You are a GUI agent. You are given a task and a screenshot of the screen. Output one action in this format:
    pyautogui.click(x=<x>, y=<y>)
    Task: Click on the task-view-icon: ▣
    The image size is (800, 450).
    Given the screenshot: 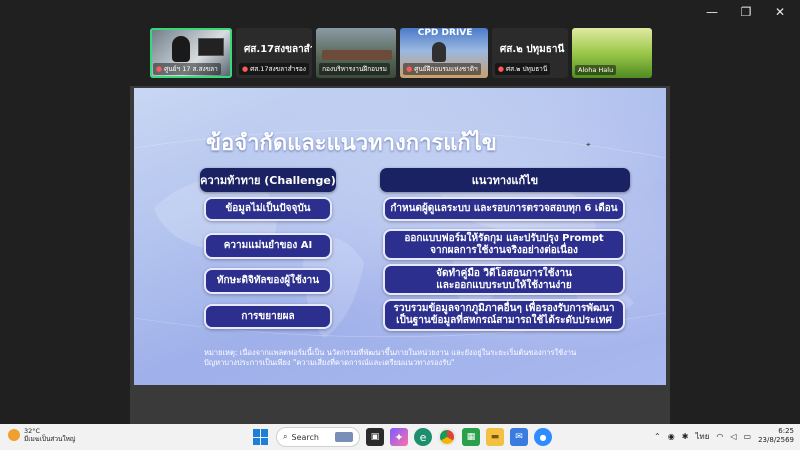 What is the action you would take?
    pyautogui.click(x=375, y=437)
    